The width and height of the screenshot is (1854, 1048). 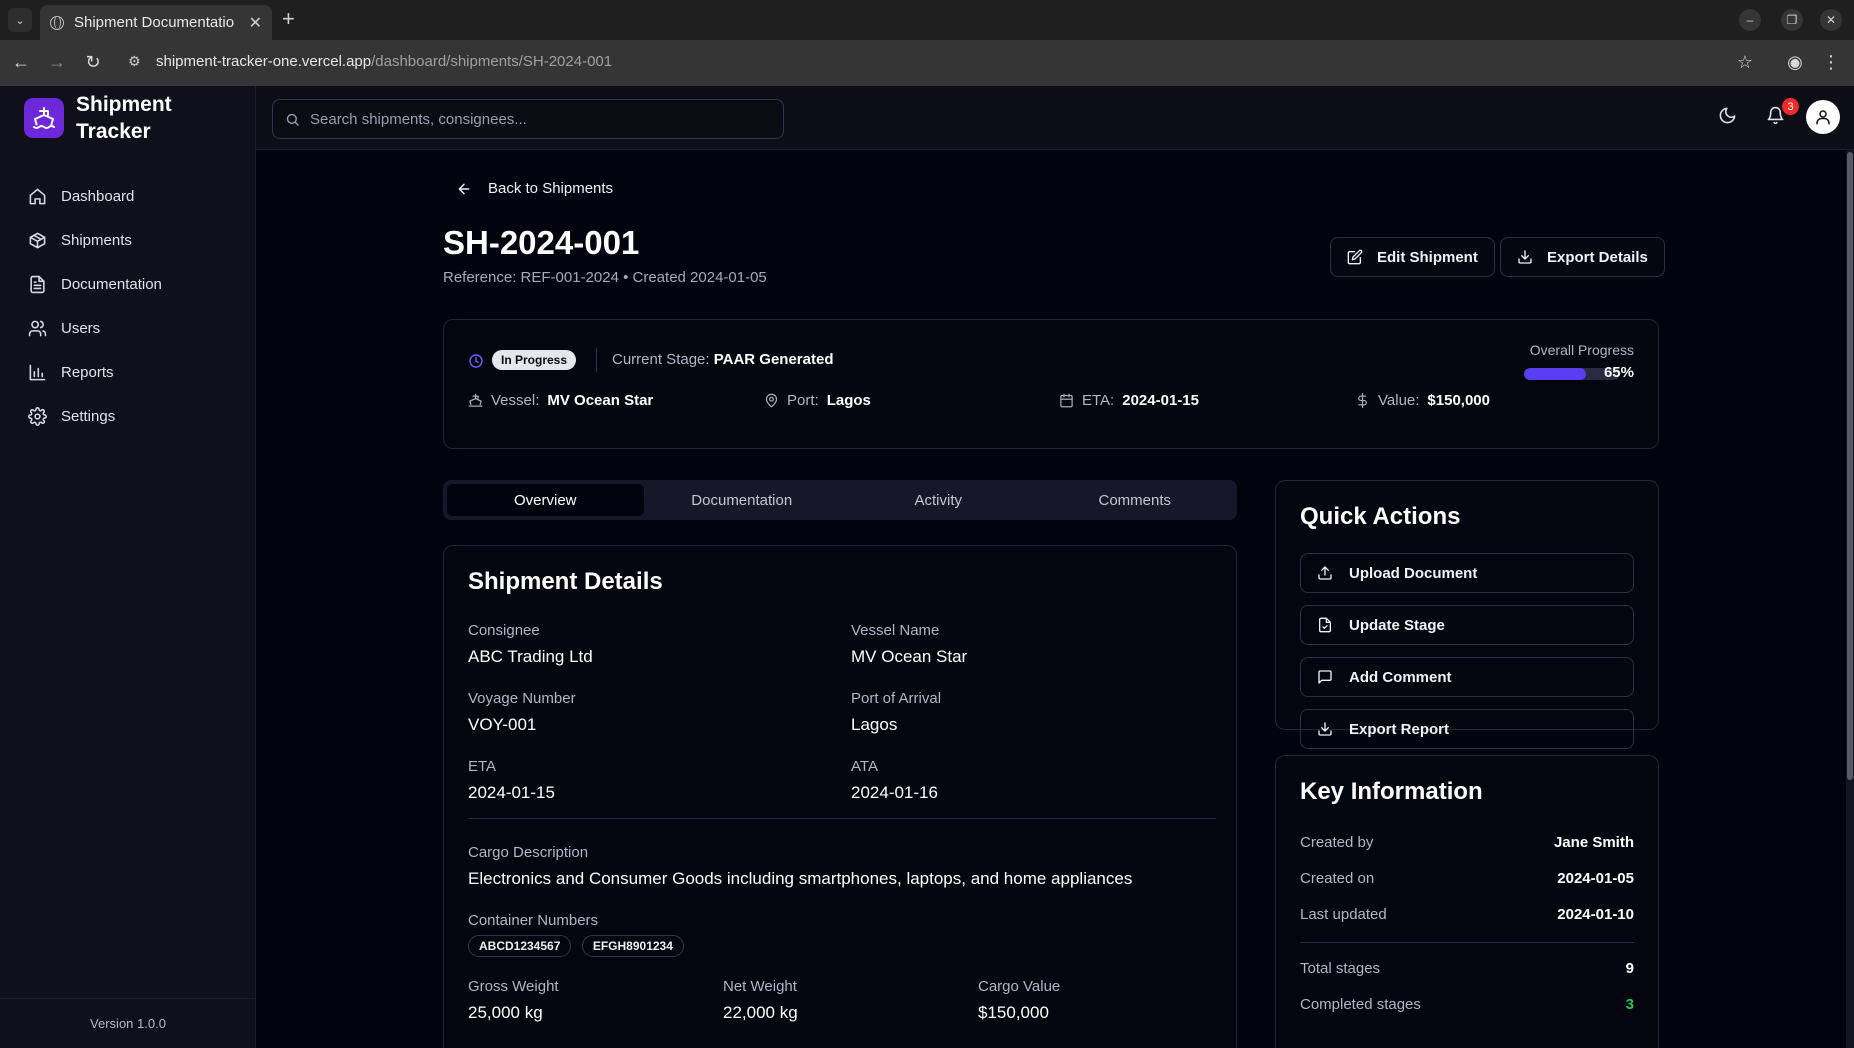 What do you see at coordinates (1066, 400) in the screenshot?
I see `calendar-icon` at bounding box center [1066, 400].